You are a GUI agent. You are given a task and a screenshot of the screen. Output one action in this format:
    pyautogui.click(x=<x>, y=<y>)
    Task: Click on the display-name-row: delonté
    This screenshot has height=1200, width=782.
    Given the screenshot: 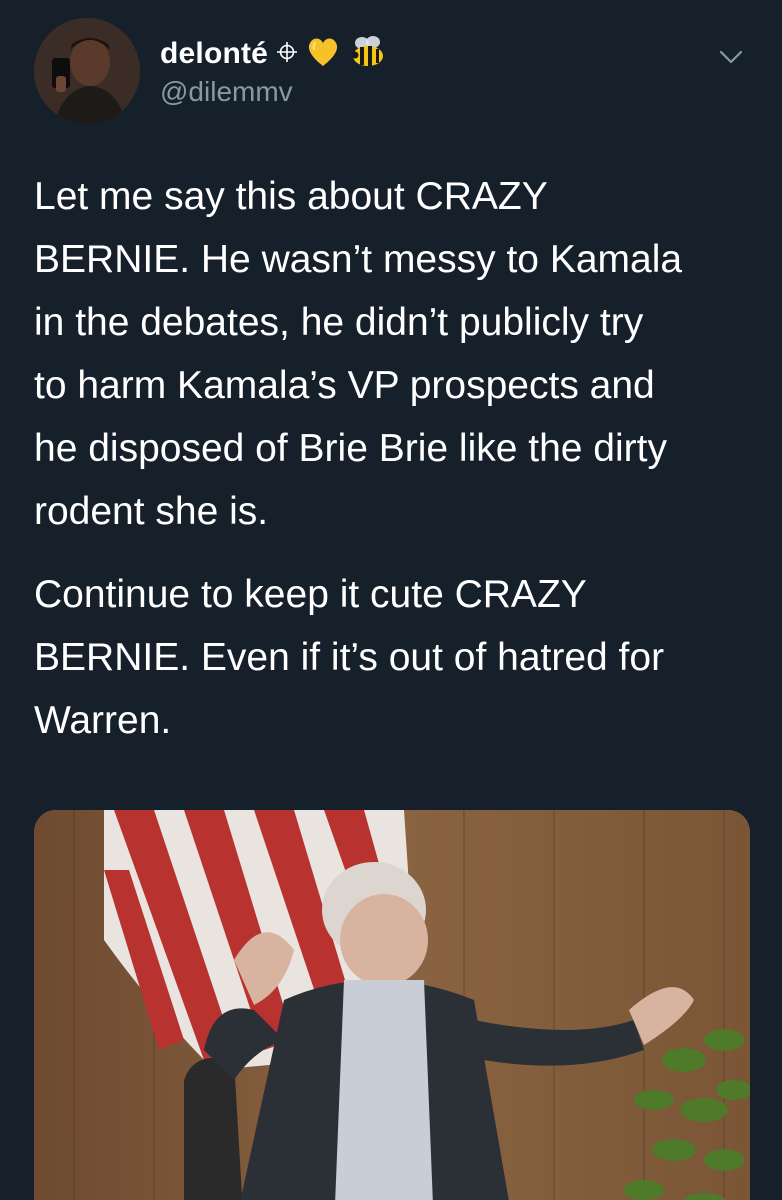 What is the action you would take?
    pyautogui.click(x=274, y=54)
    